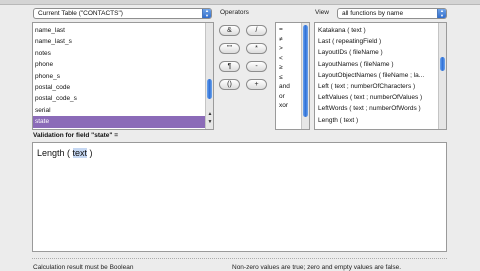 This screenshot has width=480, height=271. Describe the element at coordinates (256, 30) in the screenshot. I see `operator-divide-button: /` at that location.